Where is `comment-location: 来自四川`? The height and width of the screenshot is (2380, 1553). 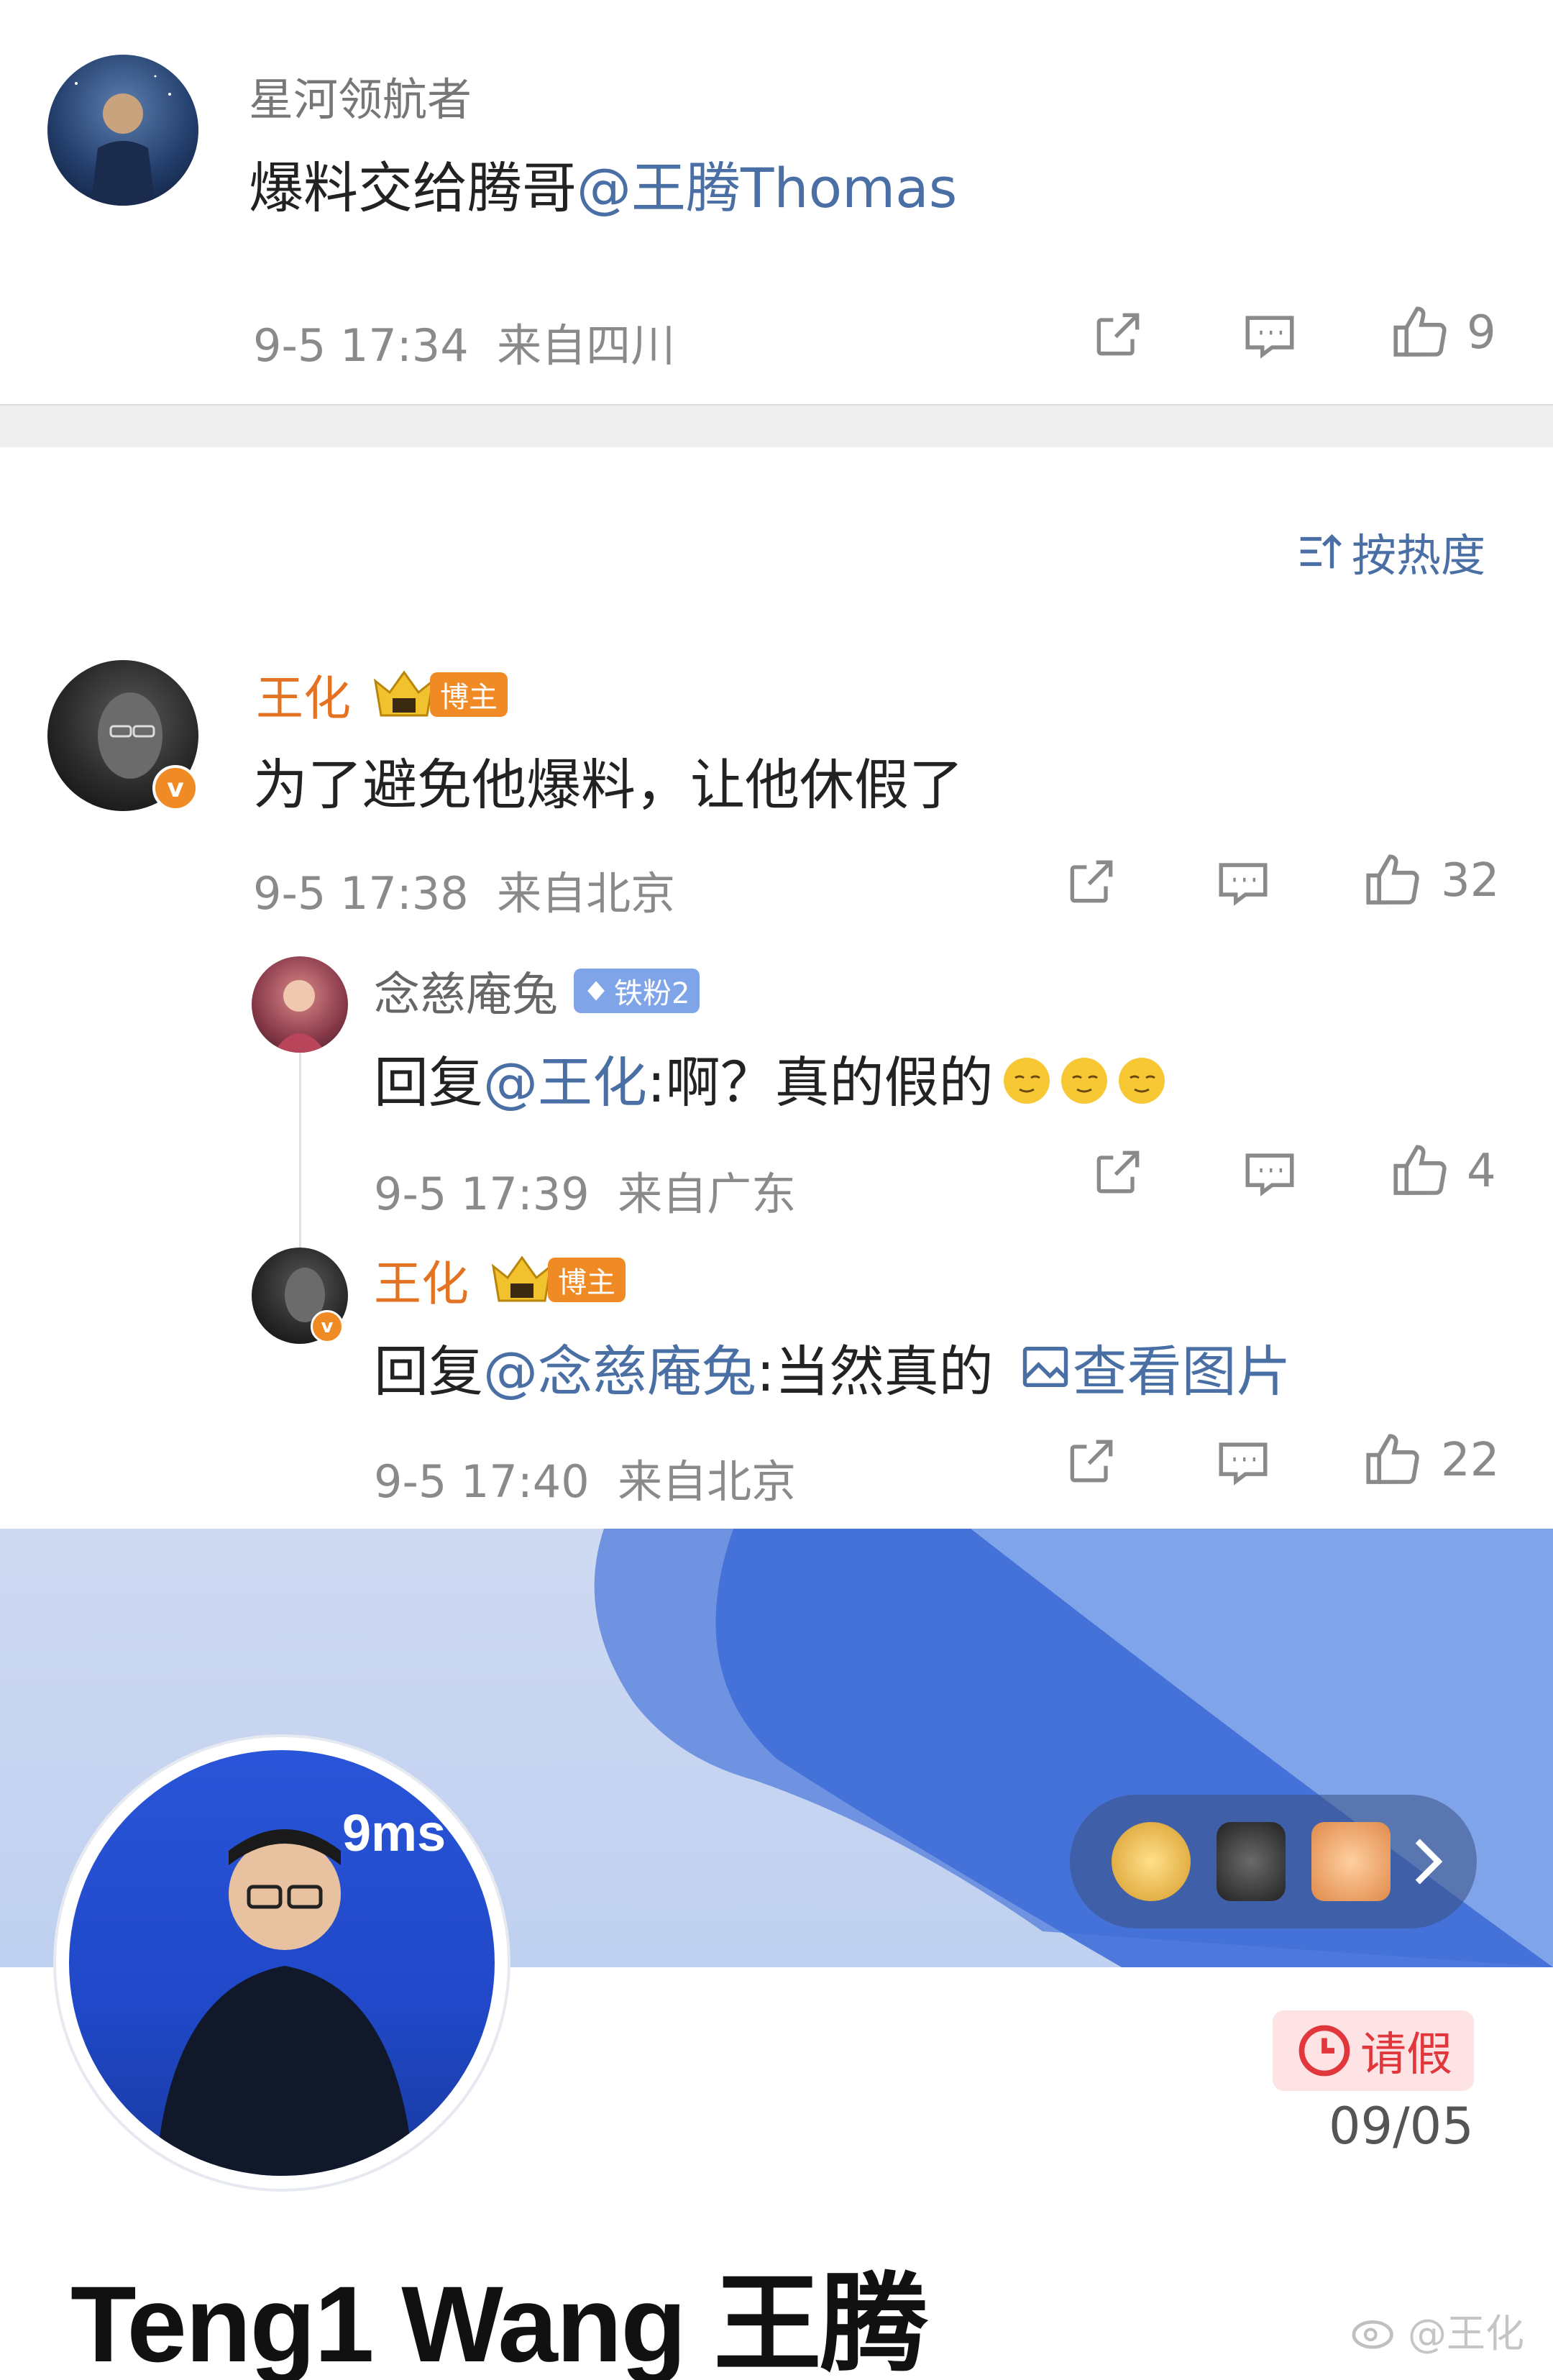 comment-location: 来自四川 is located at coordinates (586, 345).